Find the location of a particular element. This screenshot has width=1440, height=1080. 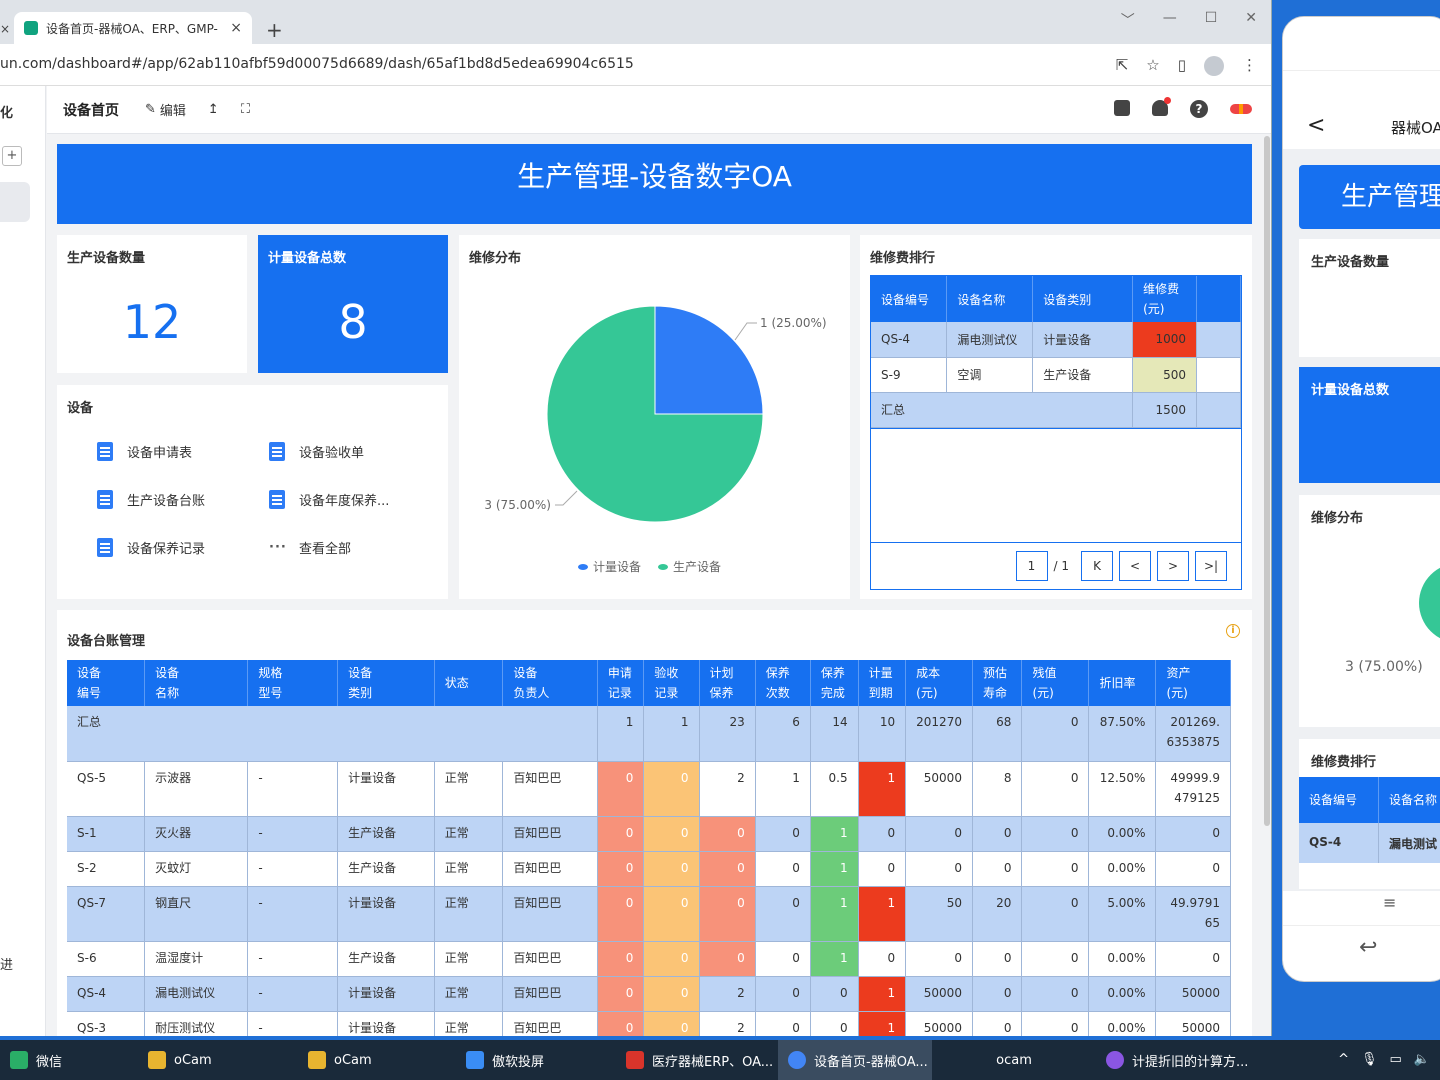

col-header: 申请 记录 is located at coordinates (621, 683).